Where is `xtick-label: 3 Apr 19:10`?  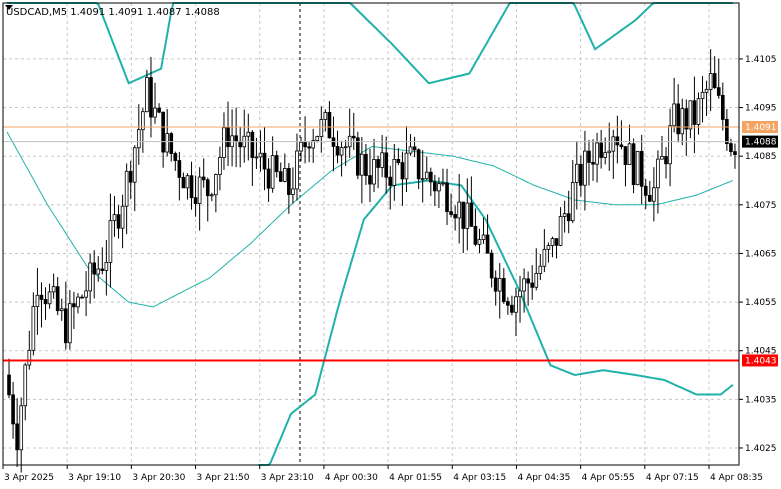 xtick-label: 3 Apr 19:10 is located at coordinates (94, 478).